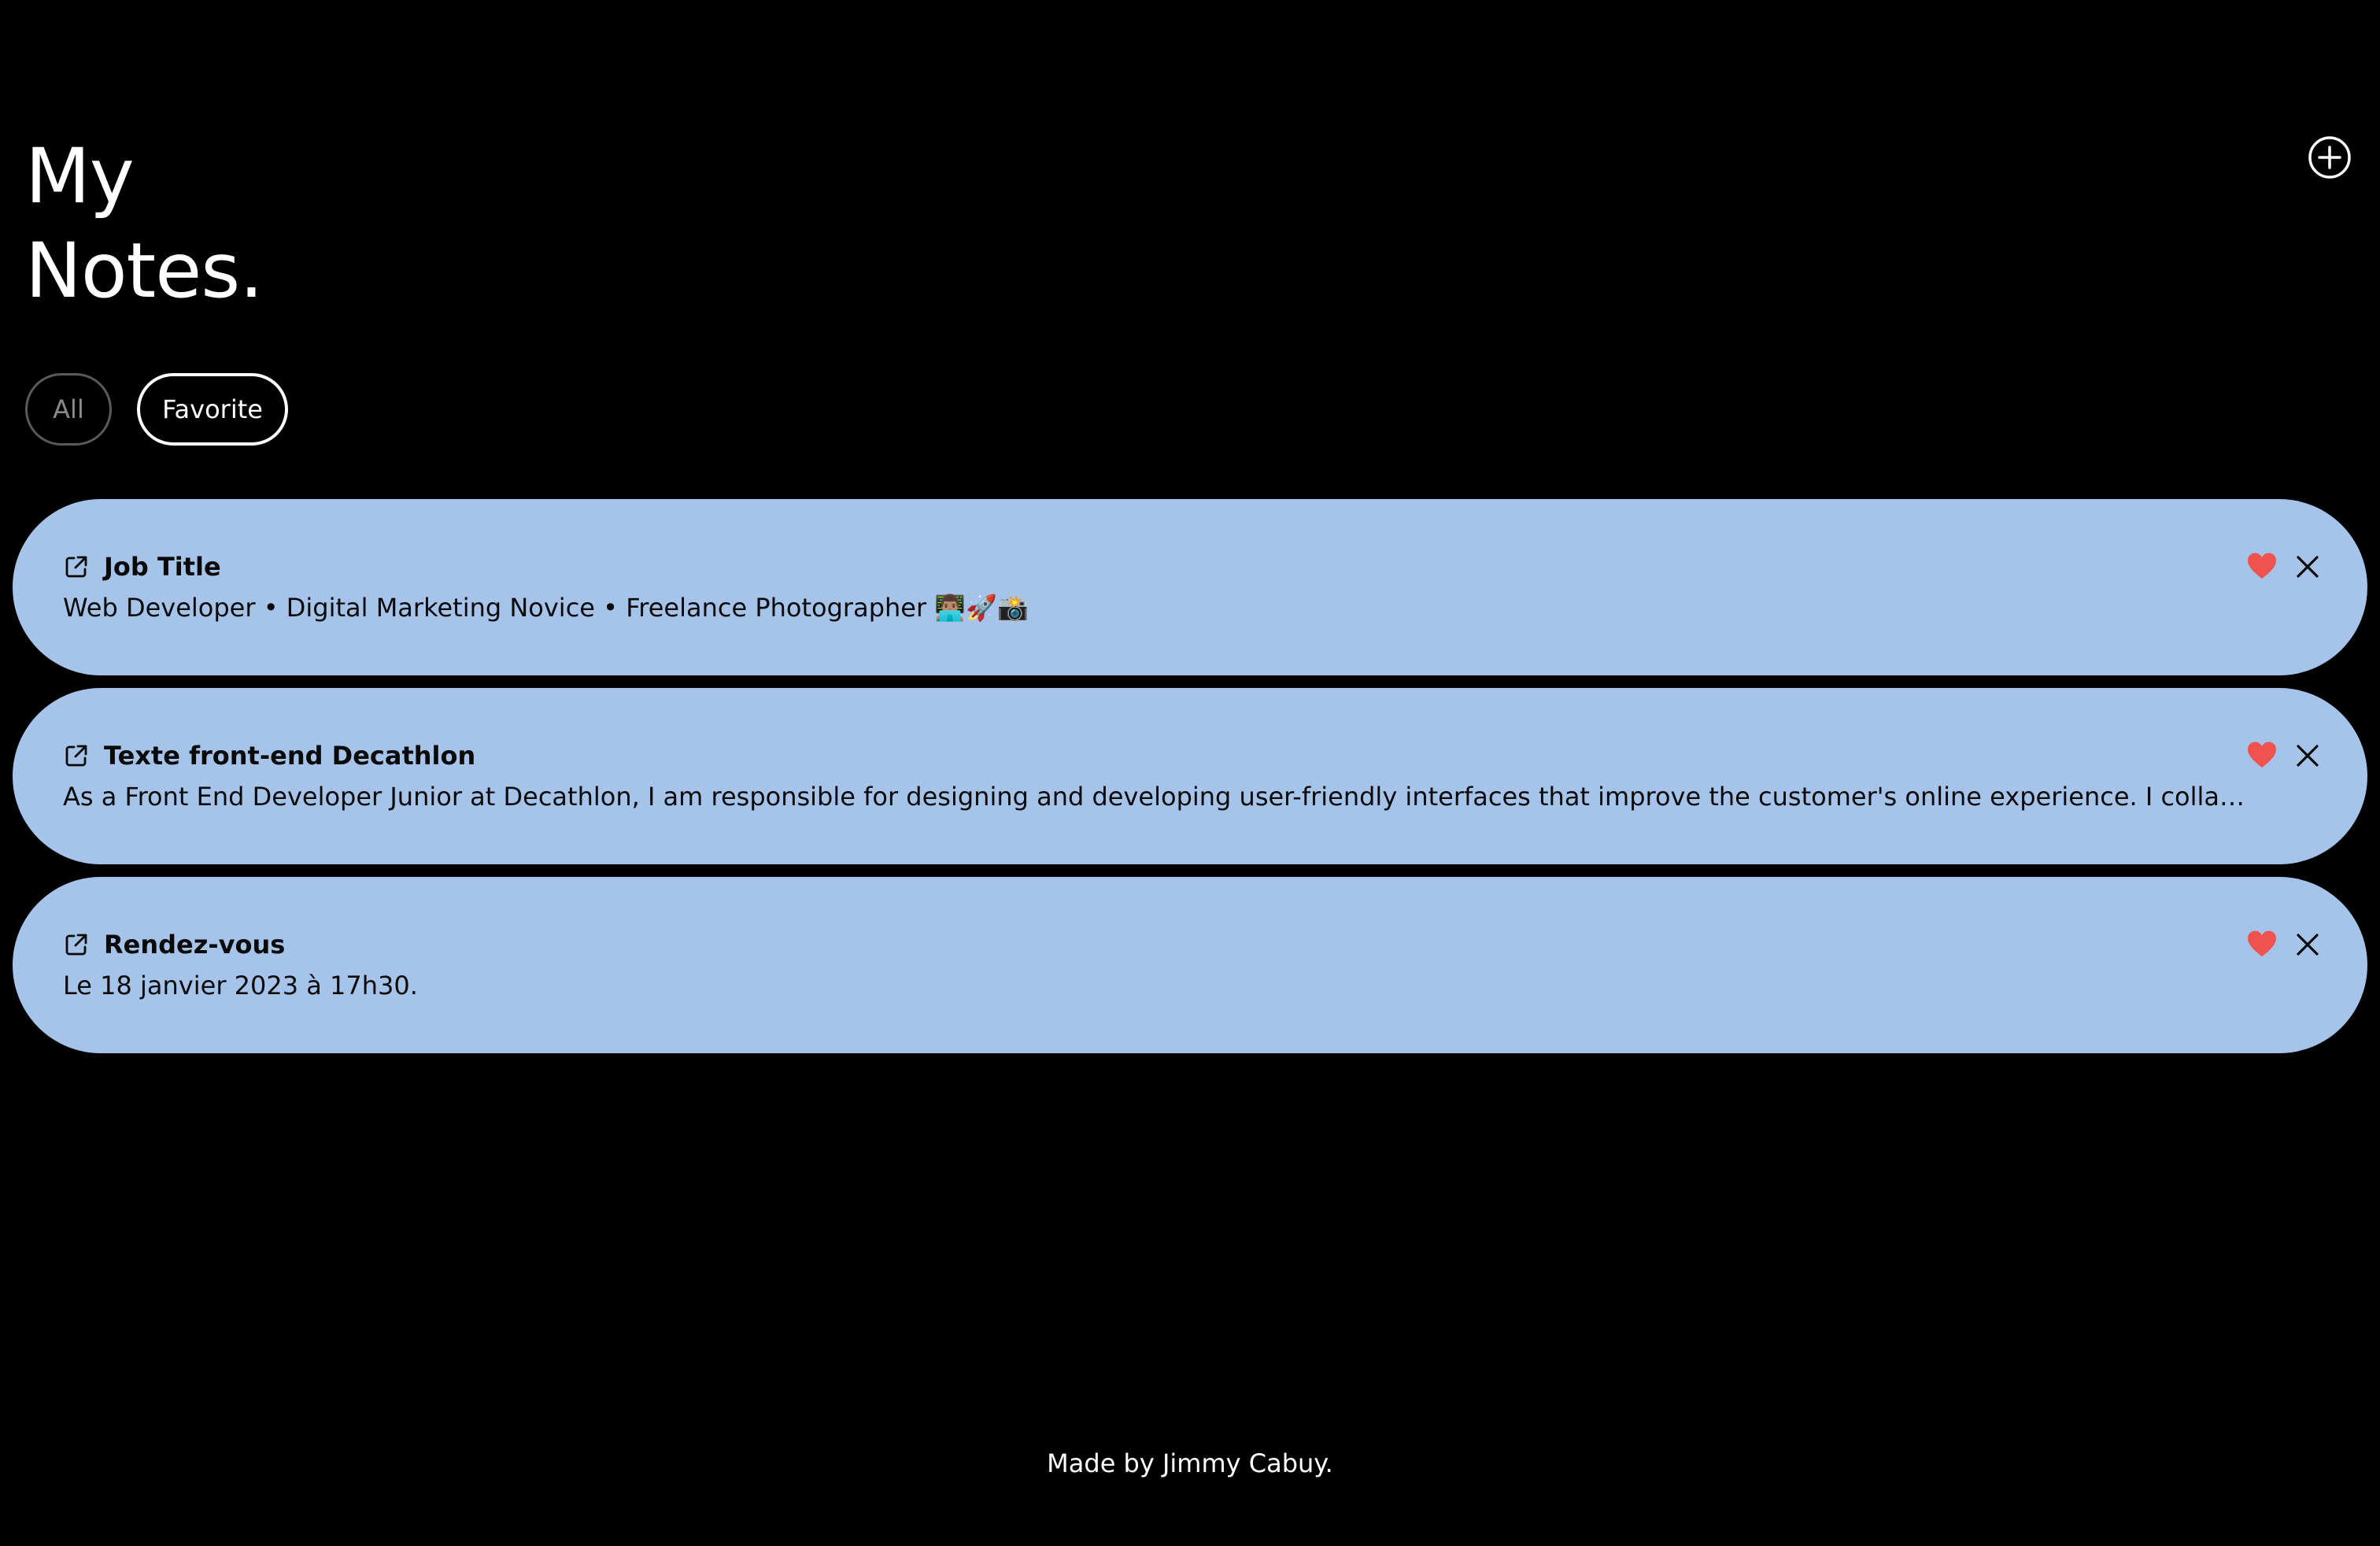  Describe the element at coordinates (1156, 755) in the screenshot. I see `note-header: Texte front-end Decathlon` at that location.